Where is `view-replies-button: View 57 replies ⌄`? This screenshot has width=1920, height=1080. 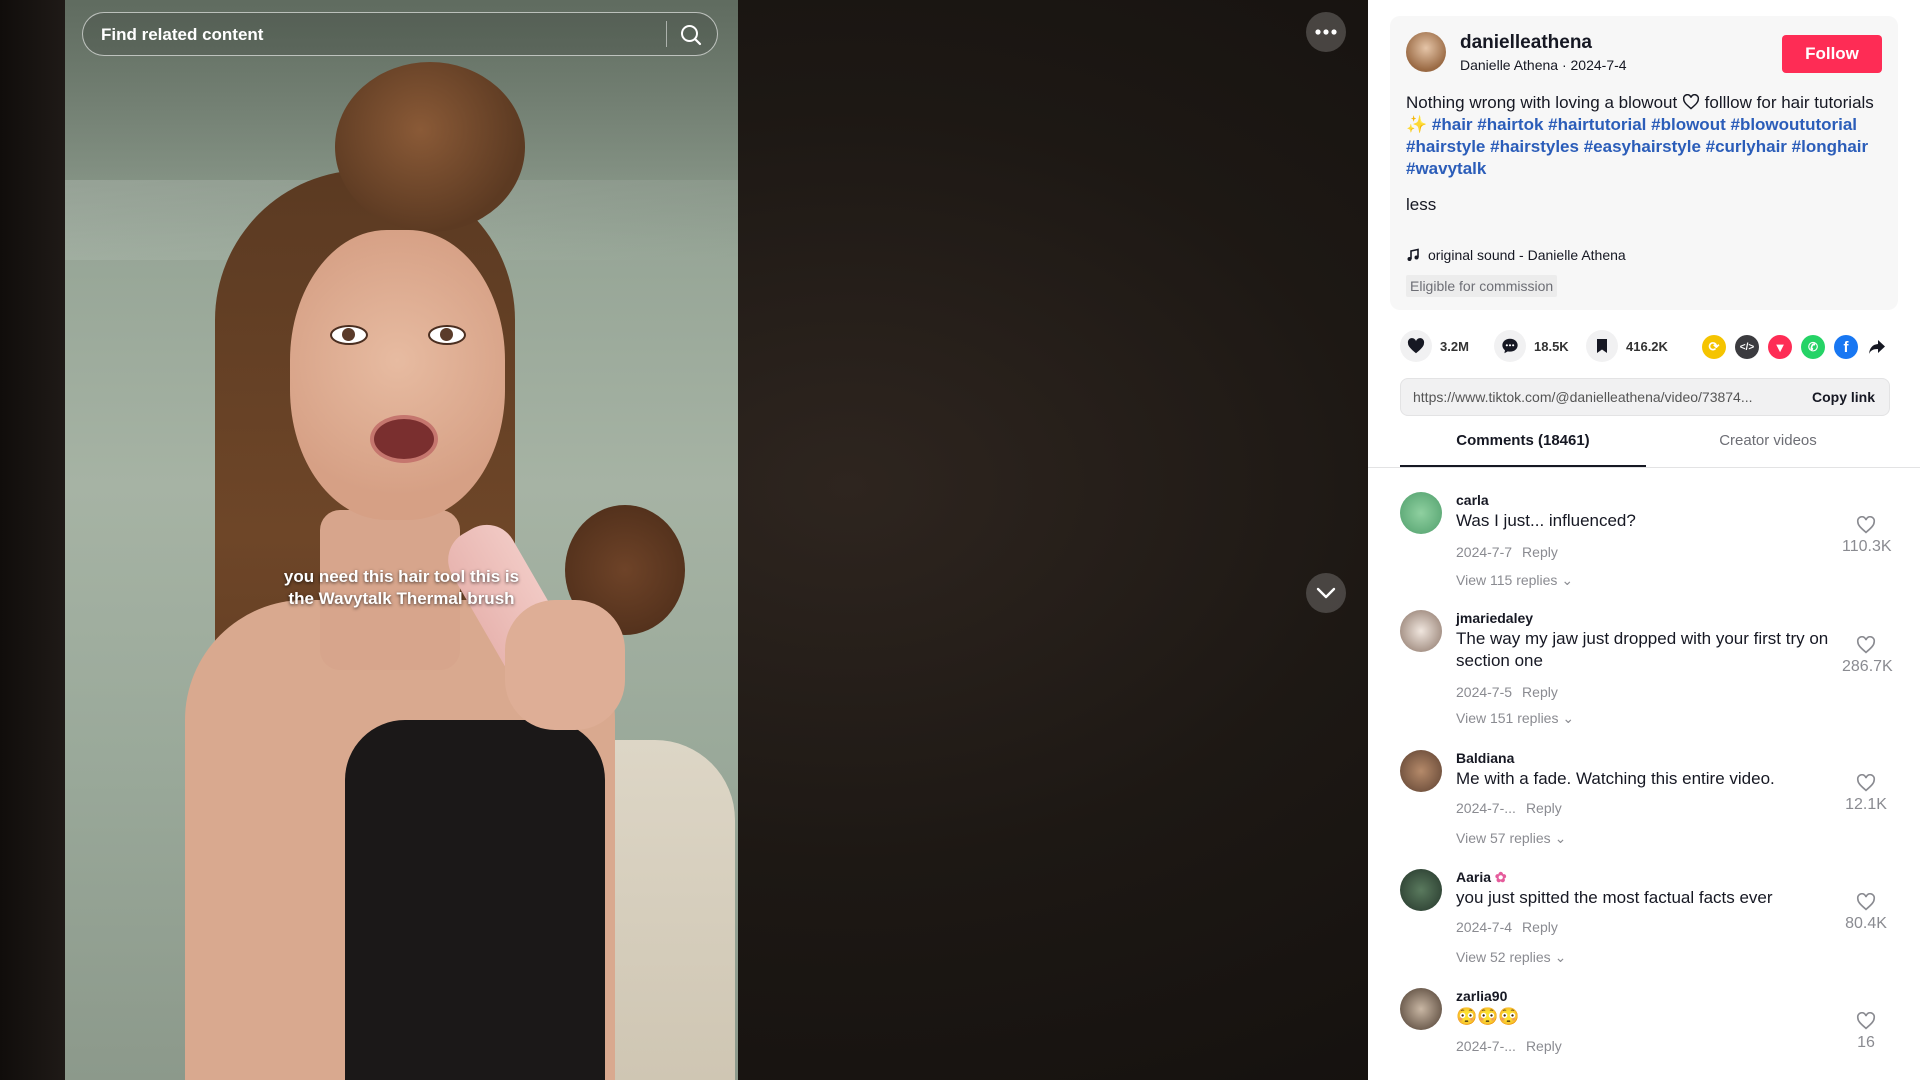 view-replies-button: View 57 replies ⌄ is located at coordinates (1511, 838).